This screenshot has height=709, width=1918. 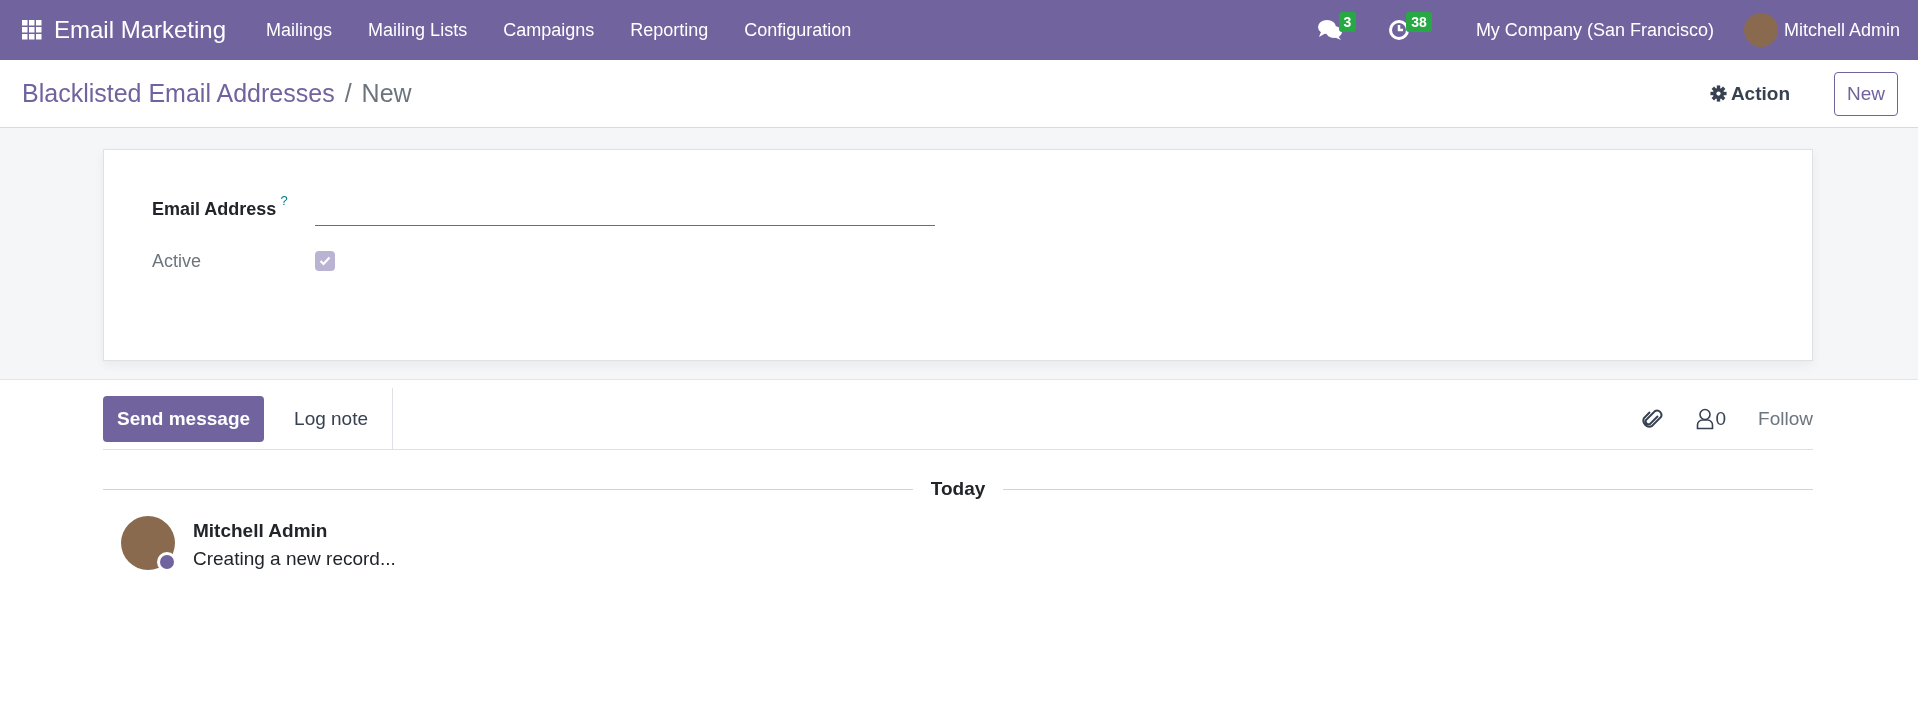 I want to click on field-label: Email Address, so click(x=214, y=209).